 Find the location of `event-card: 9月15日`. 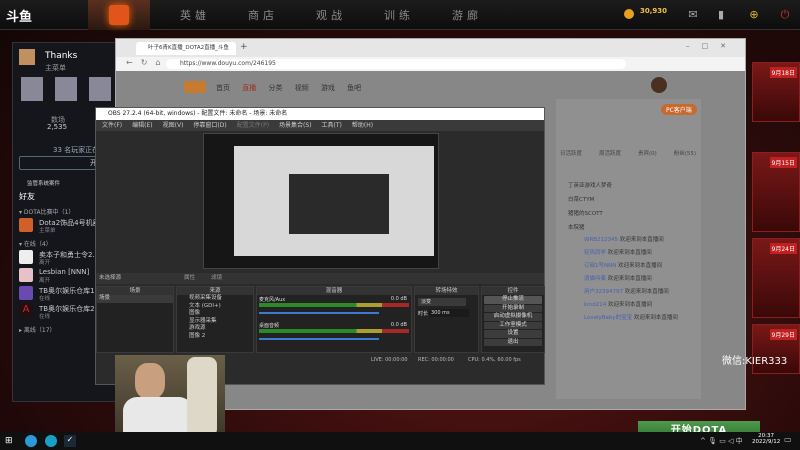

event-card: 9月15日 is located at coordinates (776, 192).